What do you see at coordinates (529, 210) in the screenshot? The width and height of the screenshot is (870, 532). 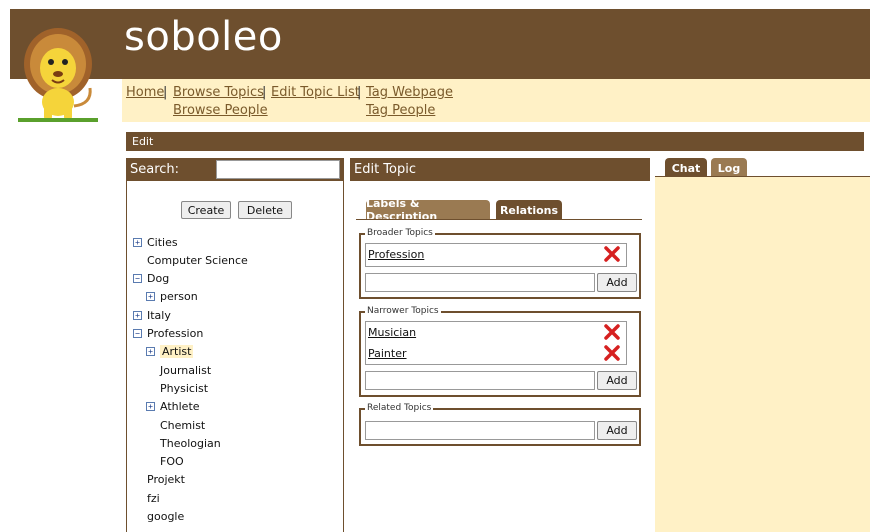 I see `tab-relations: Relations` at bounding box center [529, 210].